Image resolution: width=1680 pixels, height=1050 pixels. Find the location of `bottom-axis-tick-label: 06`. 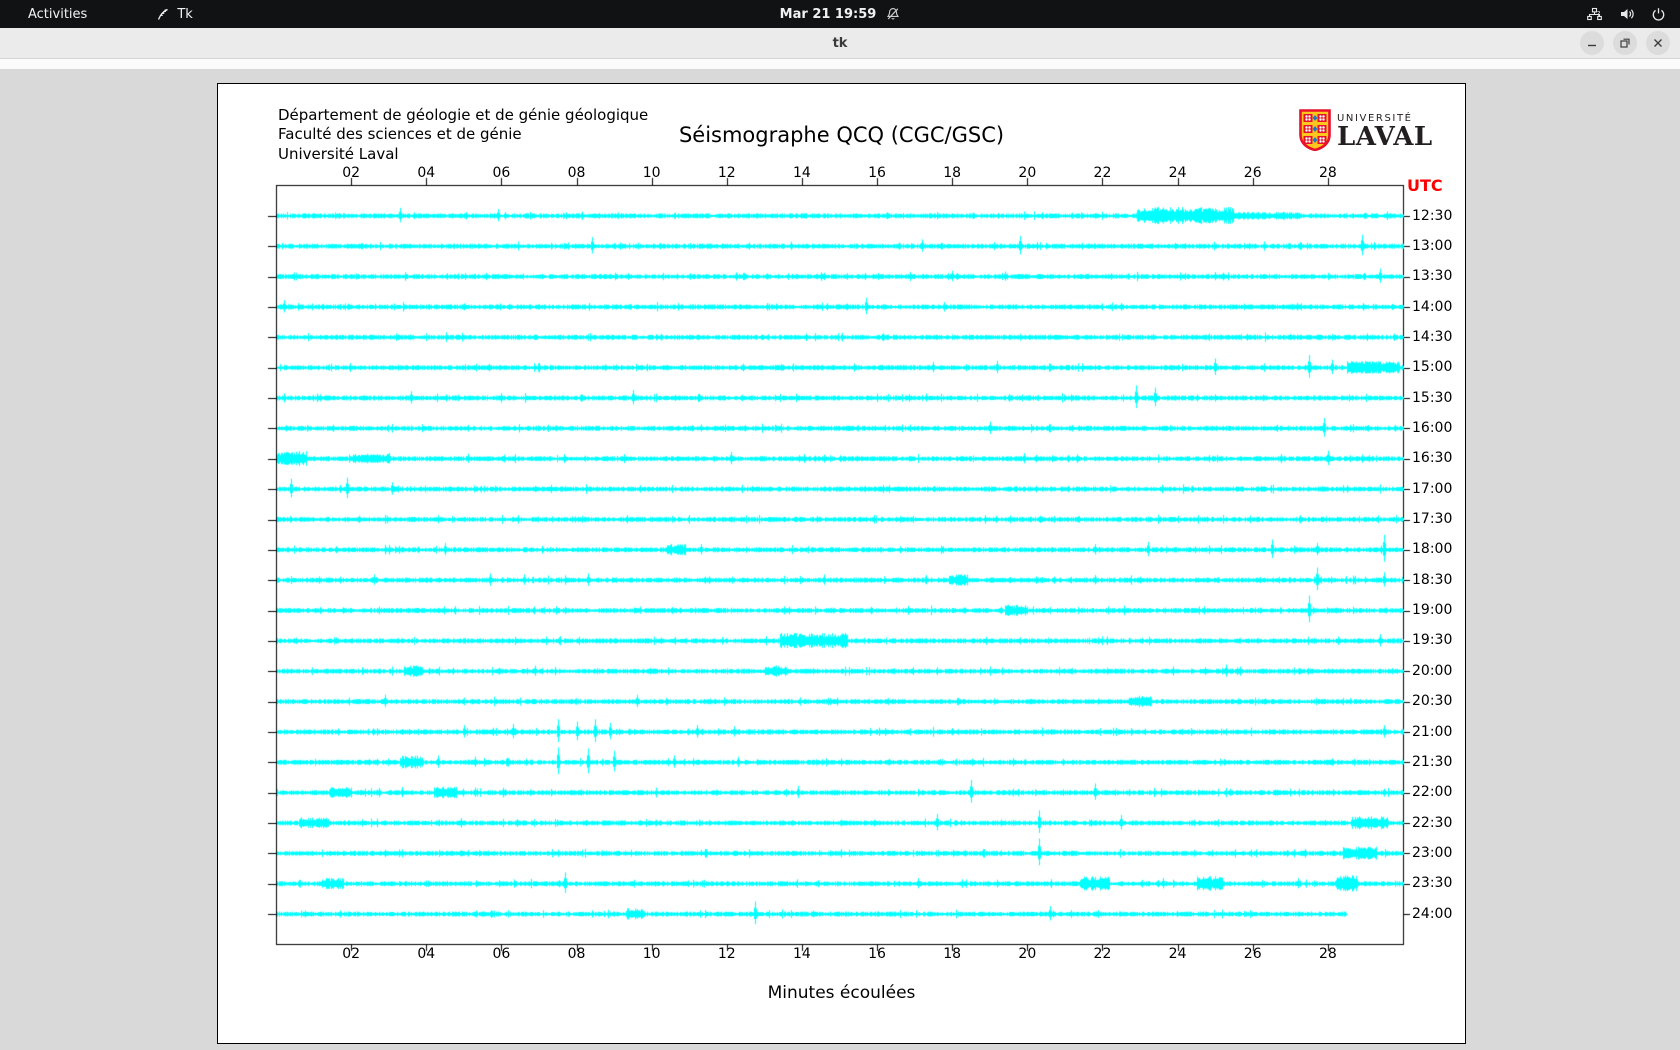

bottom-axis-tick-label: 06 is located at coordinates (501, 954).